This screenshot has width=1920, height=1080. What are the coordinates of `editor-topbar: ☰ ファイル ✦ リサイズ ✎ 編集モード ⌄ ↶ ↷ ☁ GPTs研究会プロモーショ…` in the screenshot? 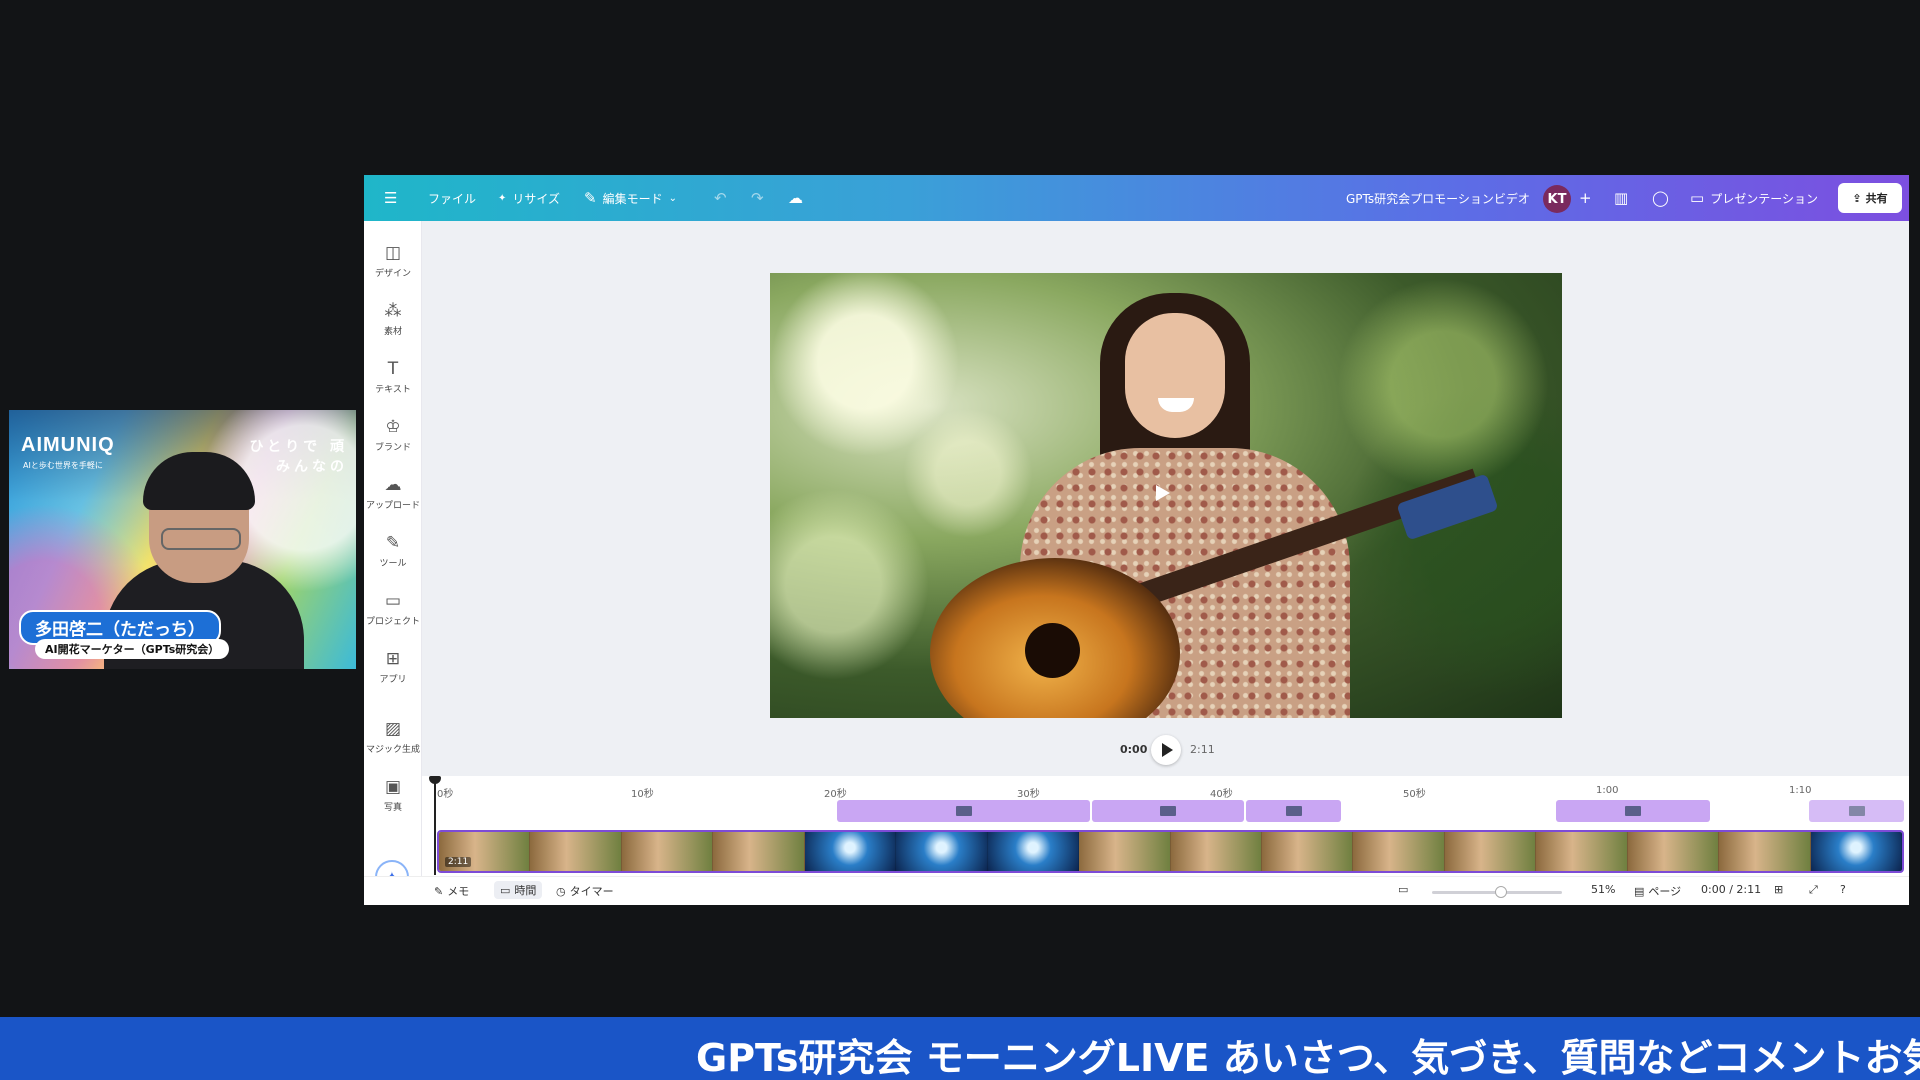 It's located at (1136, 198).